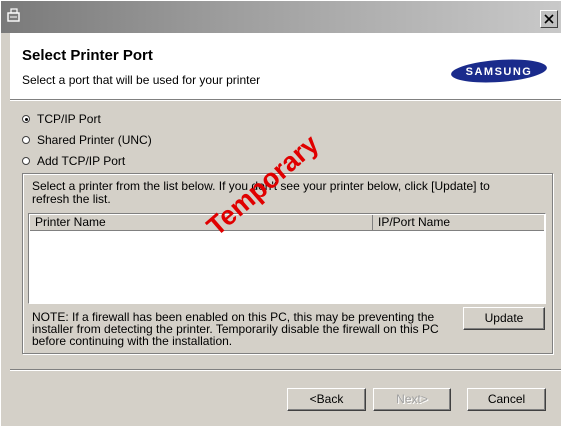  I want to click on back-button: <Back, so click(326, 399).